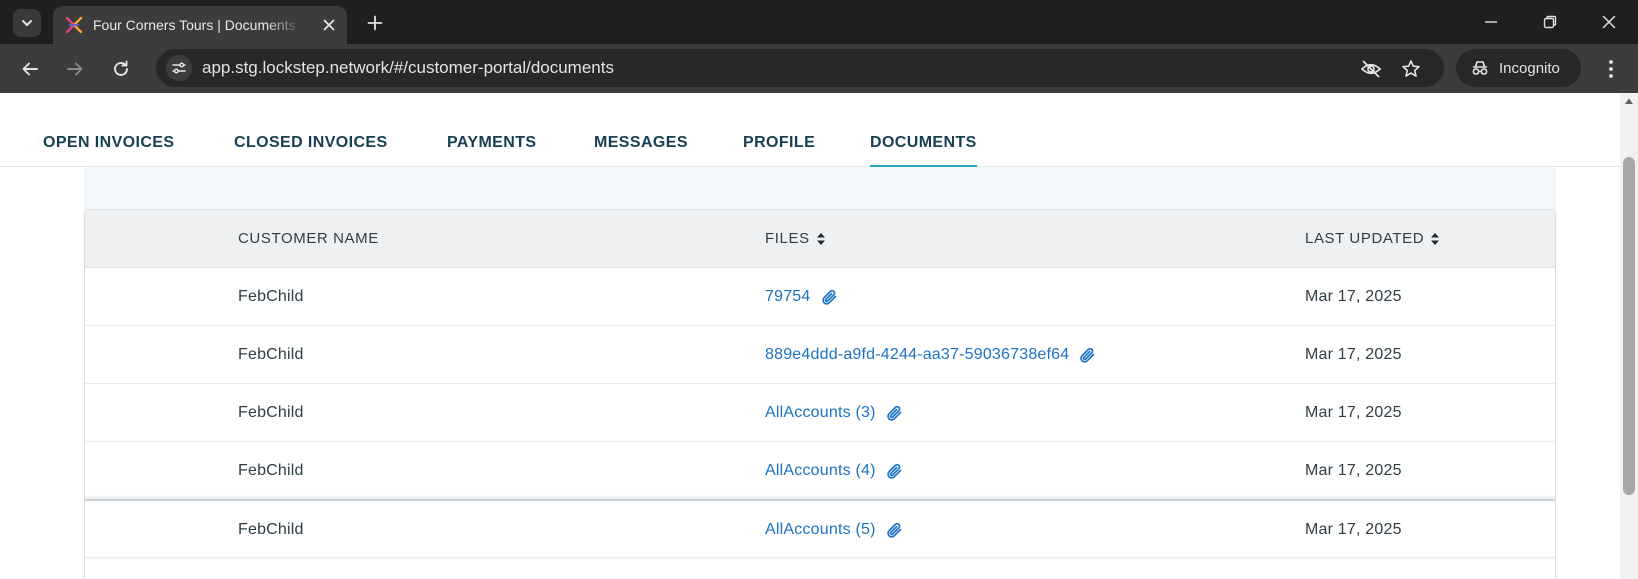 This screenshot has width=1638, height=579. What do you see at coordinates (641, 143) in the screenshot?
I see `tab-messages: MESSAGES` at bounding box center [641, 143].